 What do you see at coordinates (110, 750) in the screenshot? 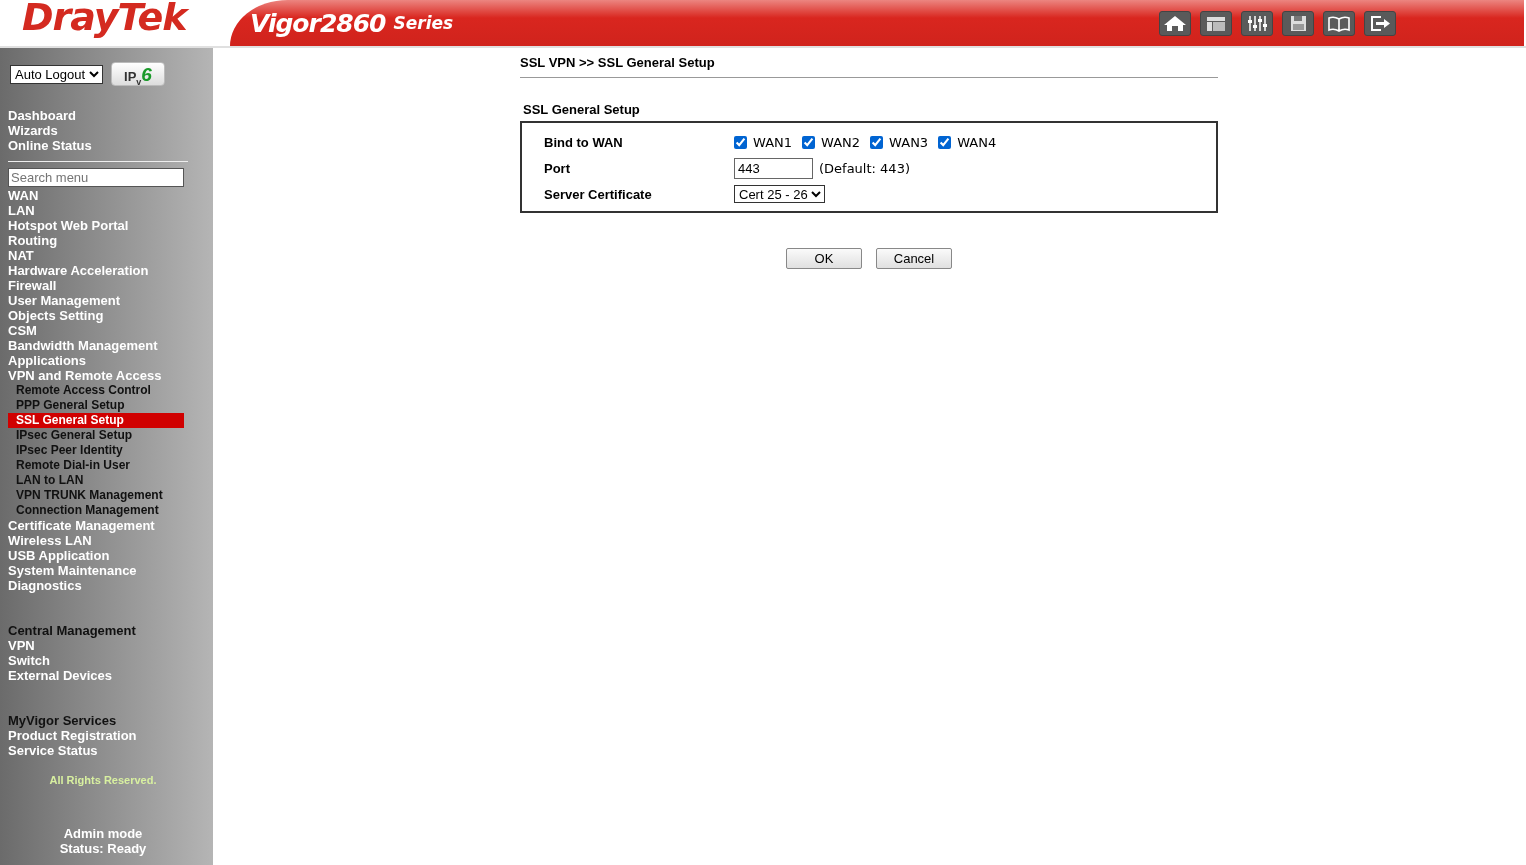
I see `menu-item: Service Status` at bounding box center [110, 750].